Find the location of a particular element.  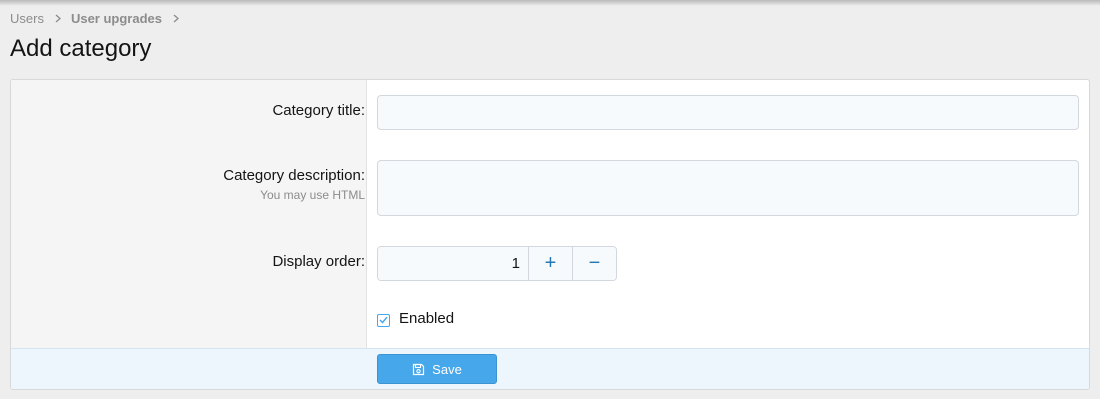

breadcrumb: Users User upgrades is located at coordinates (99, 18).